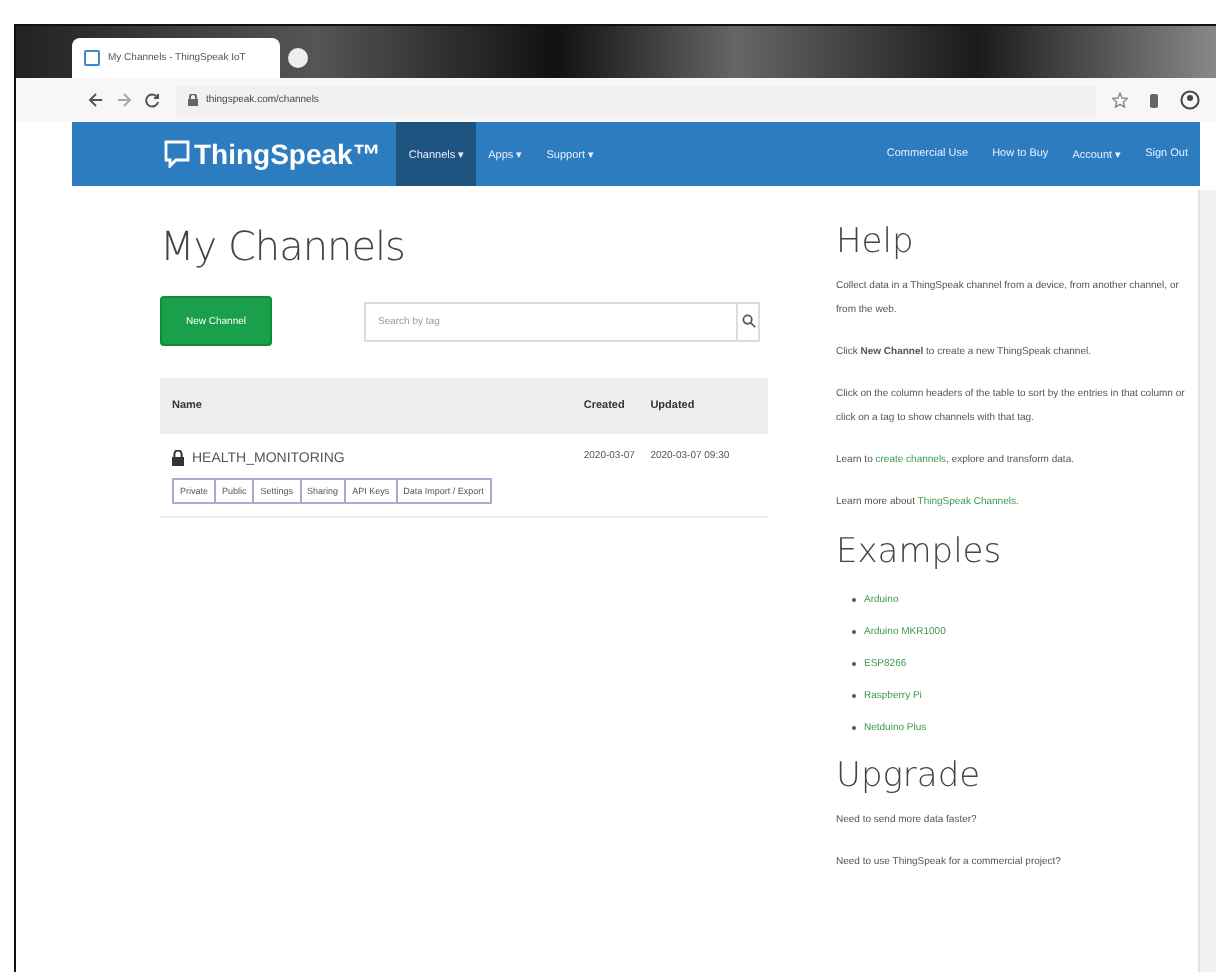 The width and height of the screenshot is (1216, 972). I want to click on section-title: Upgrade, so click(909, 776).